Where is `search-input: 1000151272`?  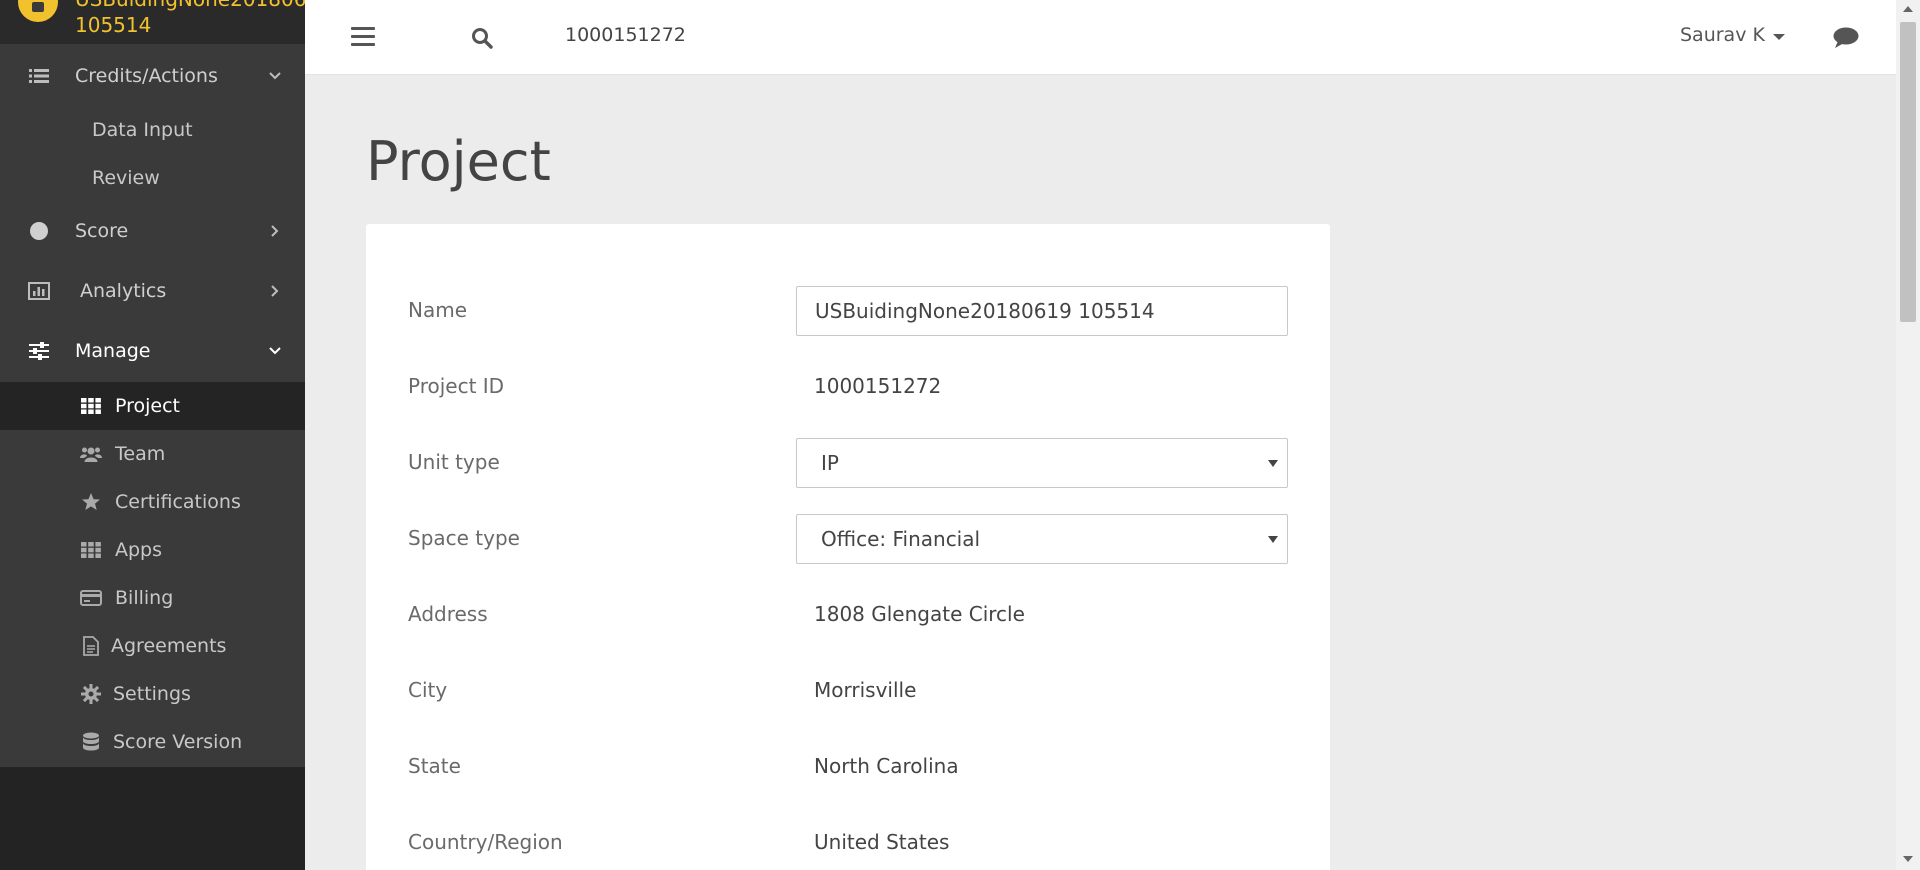 search-input: 1000151272 is located at coordinates (625, 35).